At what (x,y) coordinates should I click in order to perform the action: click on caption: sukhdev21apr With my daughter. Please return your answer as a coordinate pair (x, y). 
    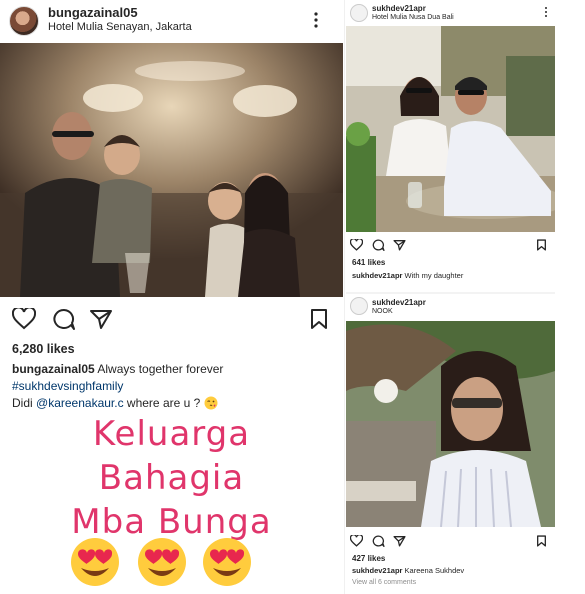
    Looking at the image, I should click on (407, 275).